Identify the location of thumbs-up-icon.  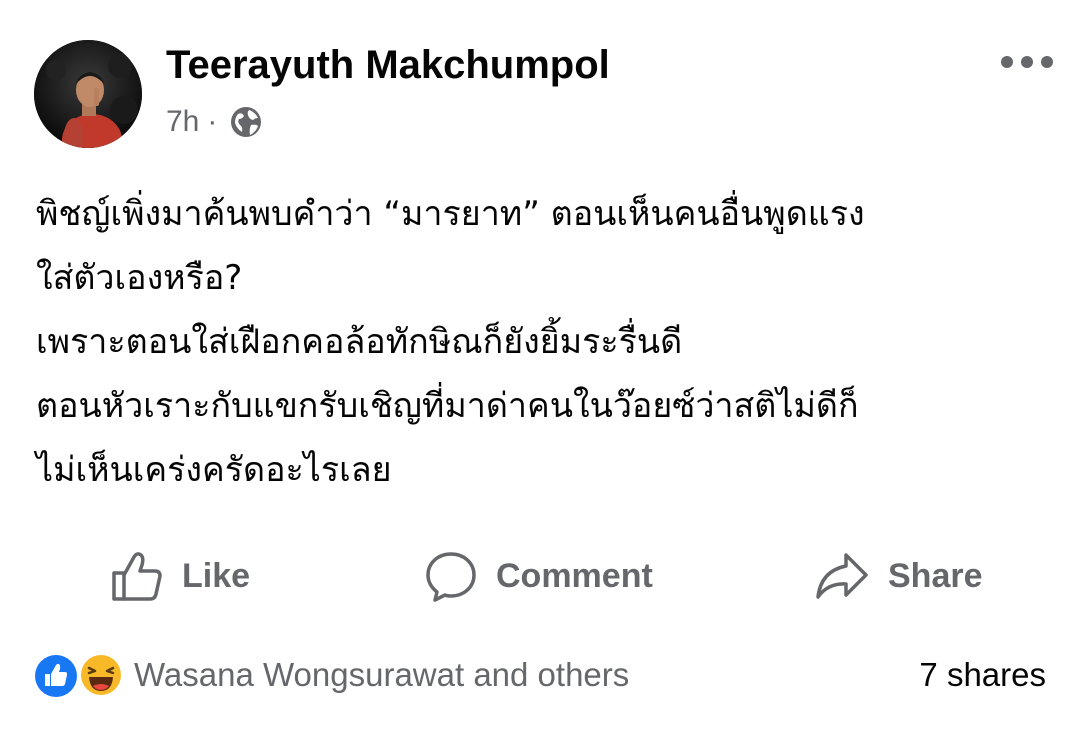
(137, 576).